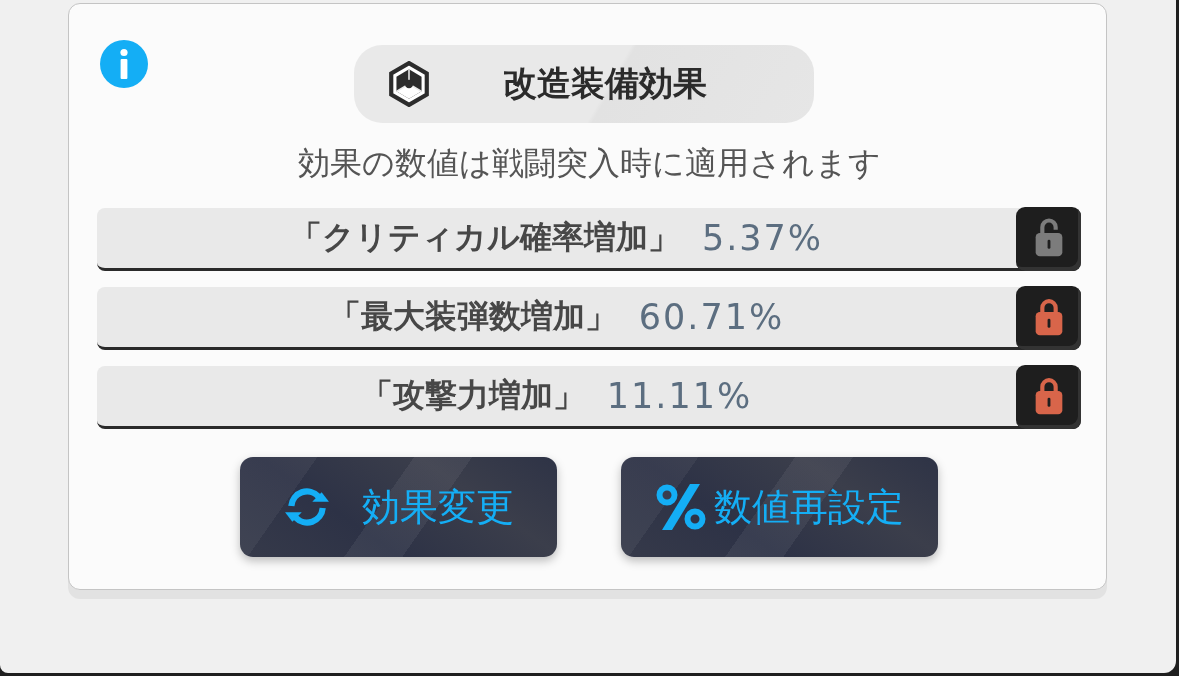 The width and height of the screenshot is (1179, 676). What do you see at coordinates (711, 317) in the screenshot?
I see `effect-value: 60.71%` at bounding box center [711, 317].